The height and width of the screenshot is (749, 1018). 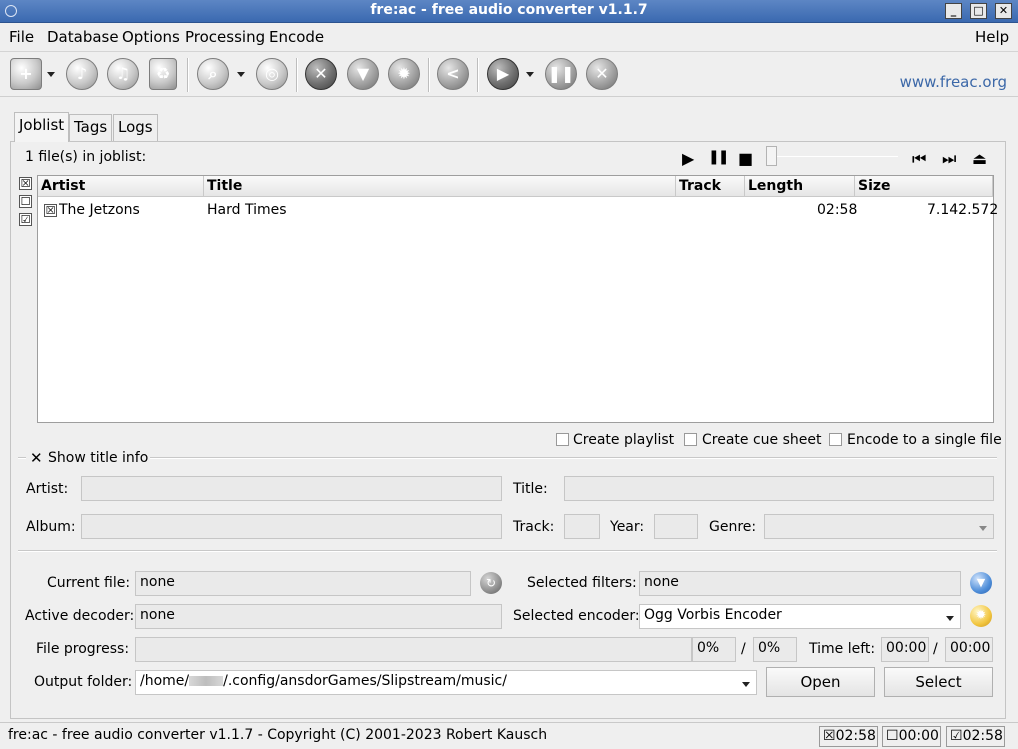 I want to click on add-cd-icon: ♪, so click(x=82, y=74).